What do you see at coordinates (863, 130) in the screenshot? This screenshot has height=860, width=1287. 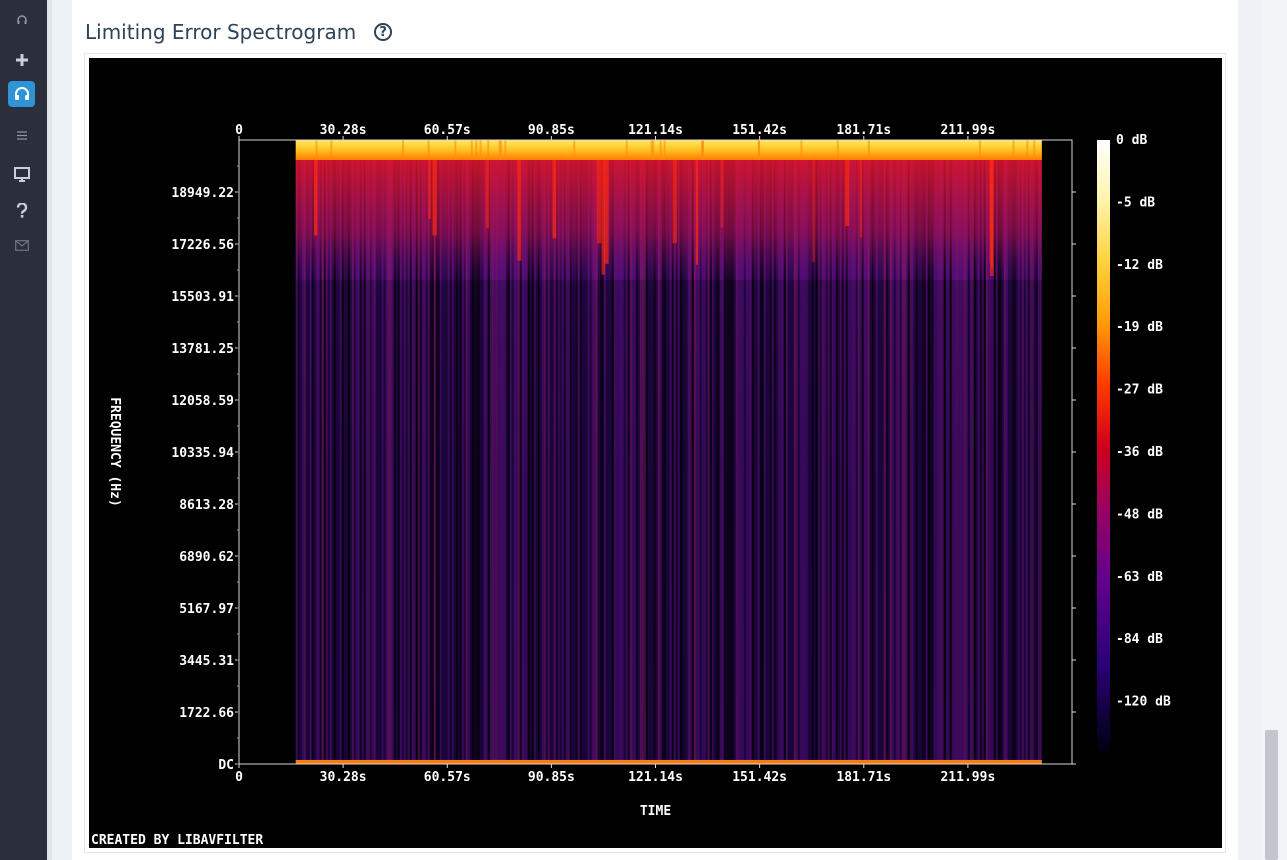 I see `x-tick-label-top: 181.71s` at bounding box center [863, 130].